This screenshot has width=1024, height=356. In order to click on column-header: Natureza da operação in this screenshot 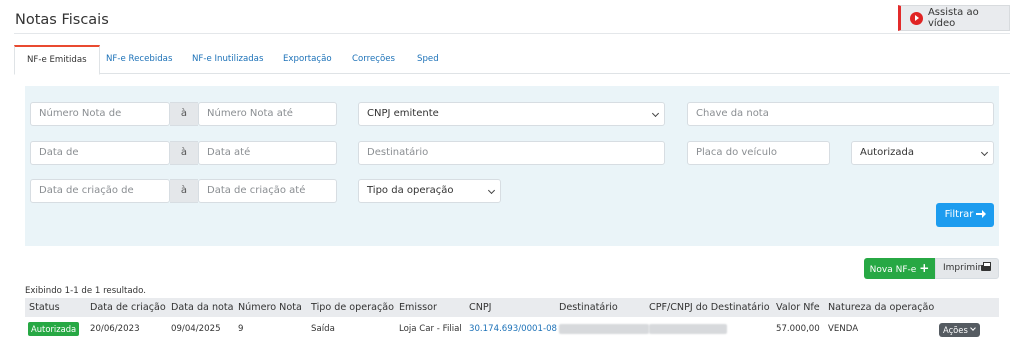, I will do `click(881, 307)`.